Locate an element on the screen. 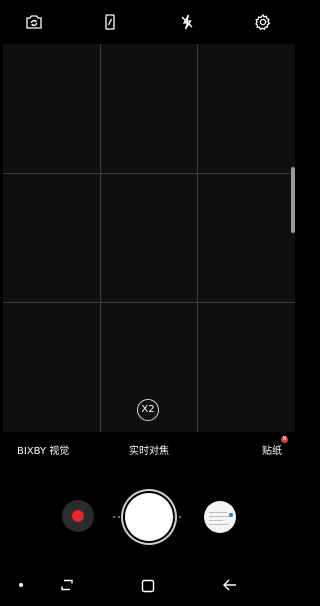 The width and height of the screenshot is (320, 606). mode-stickers: 贴纸 is located at coordinates (272, 449).